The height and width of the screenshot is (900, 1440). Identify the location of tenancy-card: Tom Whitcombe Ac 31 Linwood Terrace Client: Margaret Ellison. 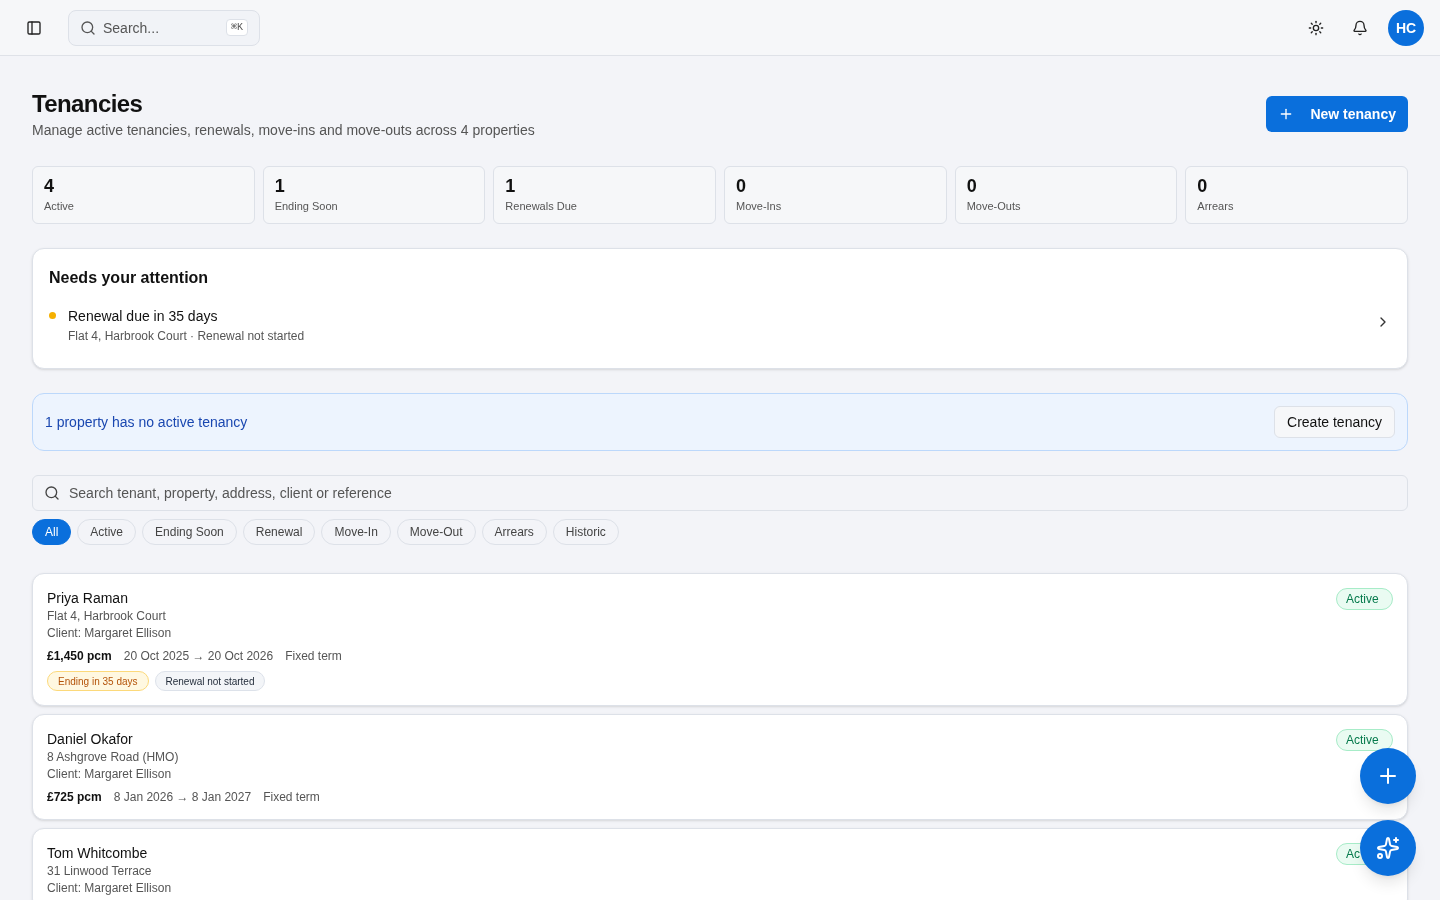
(720, 864).